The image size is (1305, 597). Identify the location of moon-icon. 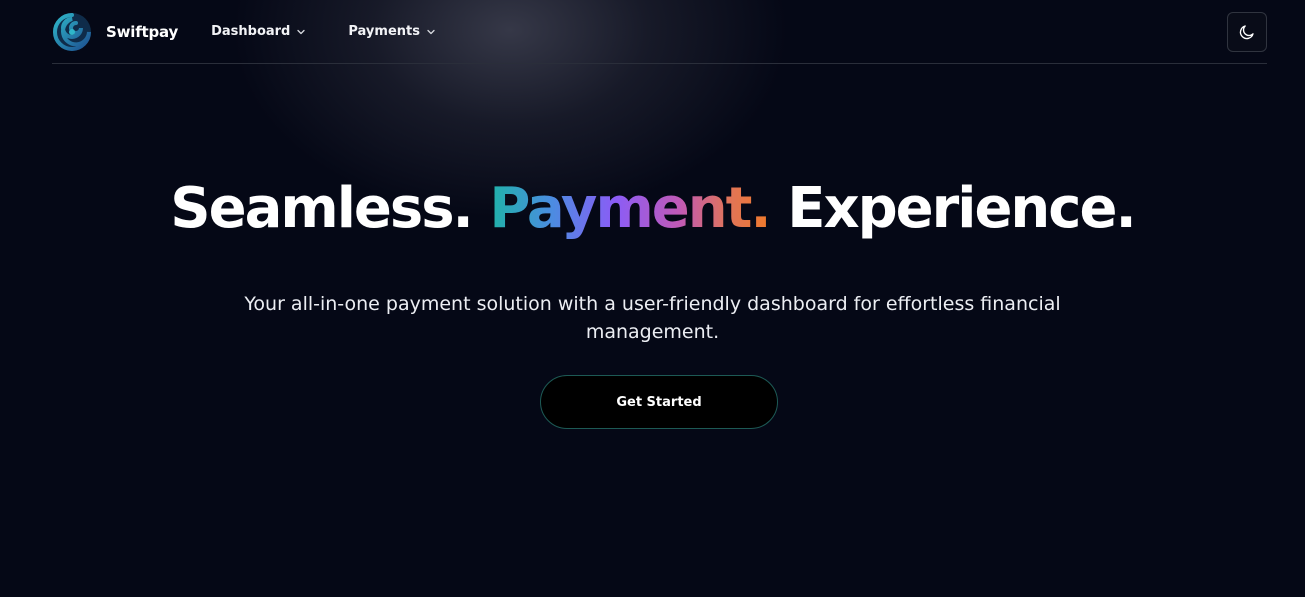
(1246, 31).